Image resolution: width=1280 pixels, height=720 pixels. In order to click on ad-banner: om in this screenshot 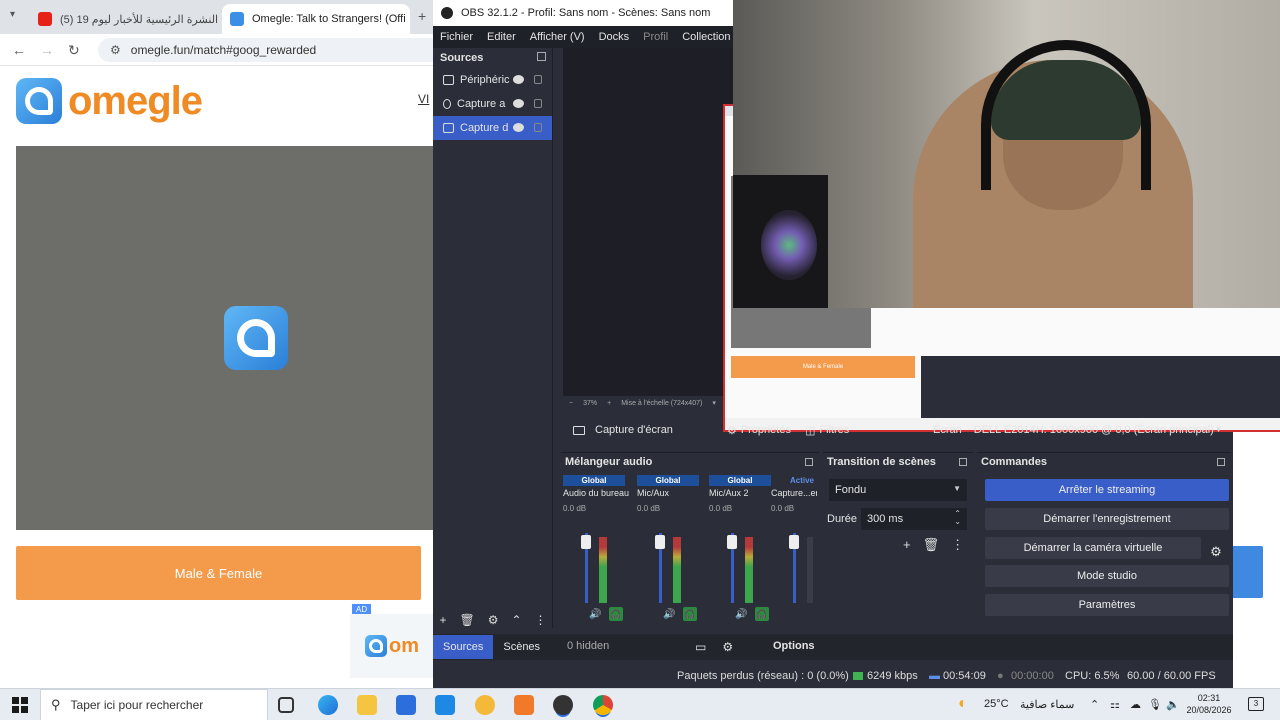, I will do `click(392, 646)`.